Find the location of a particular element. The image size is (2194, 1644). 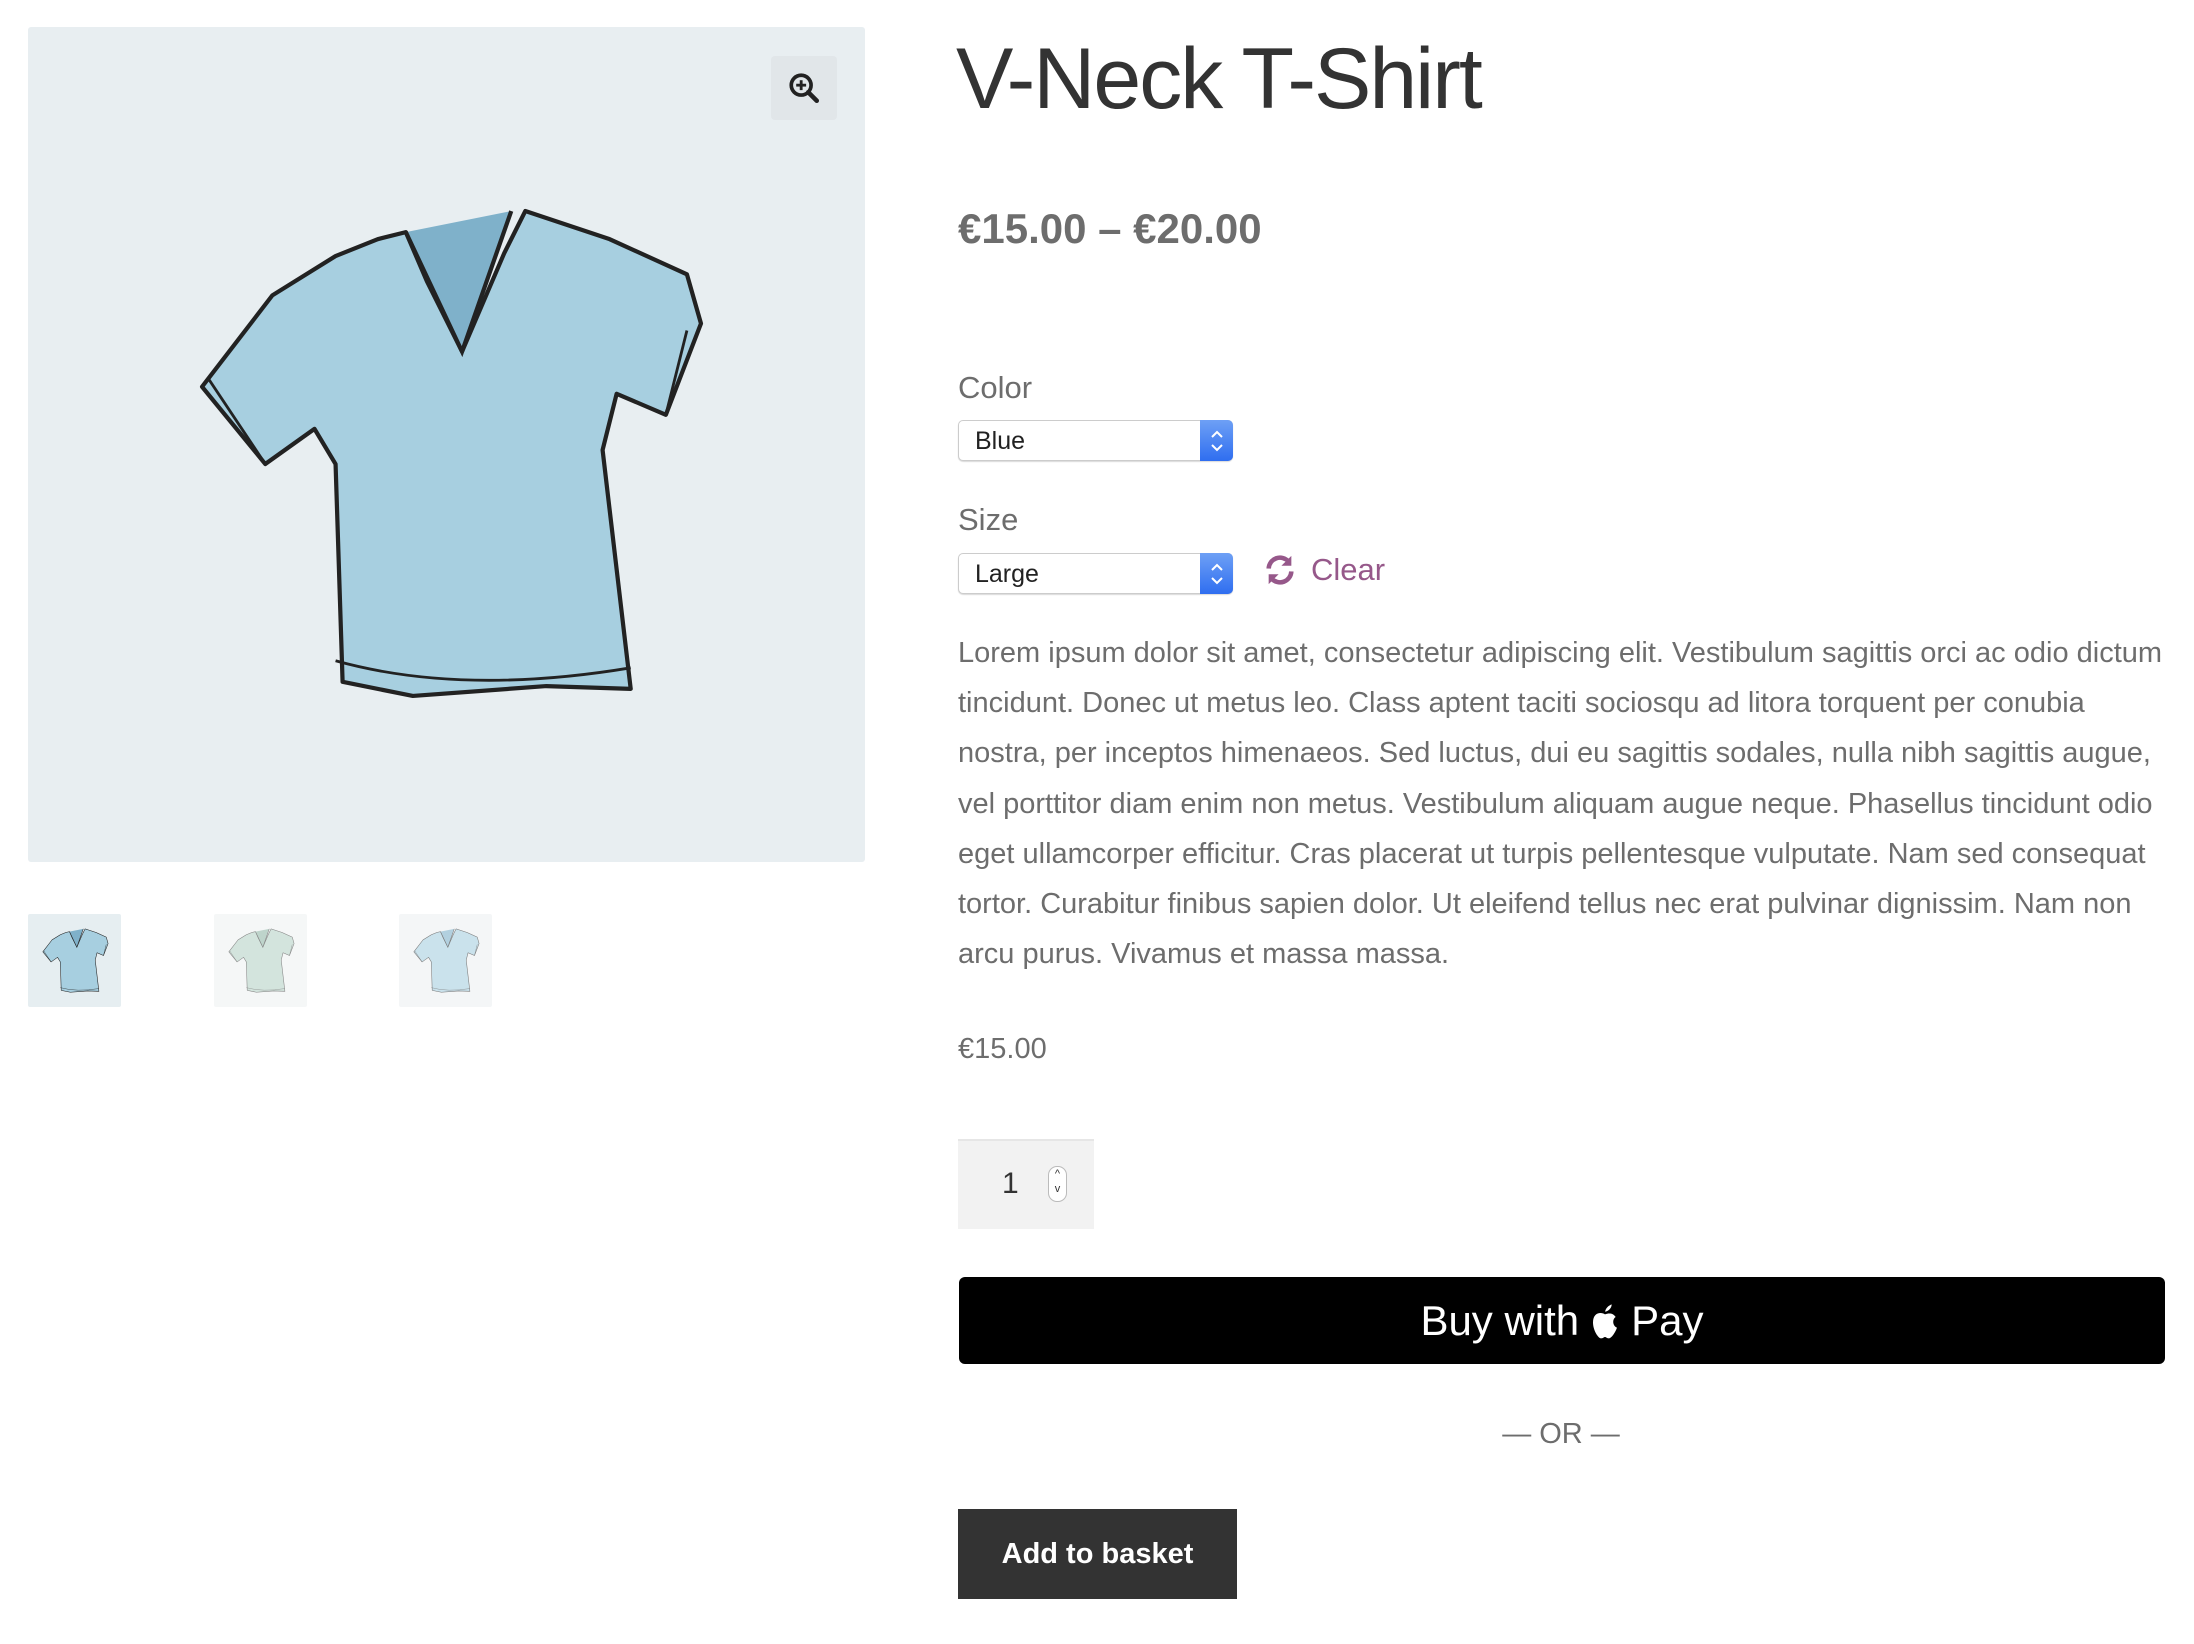

color-select-value: Blue is located at coordinates (1000, 441).